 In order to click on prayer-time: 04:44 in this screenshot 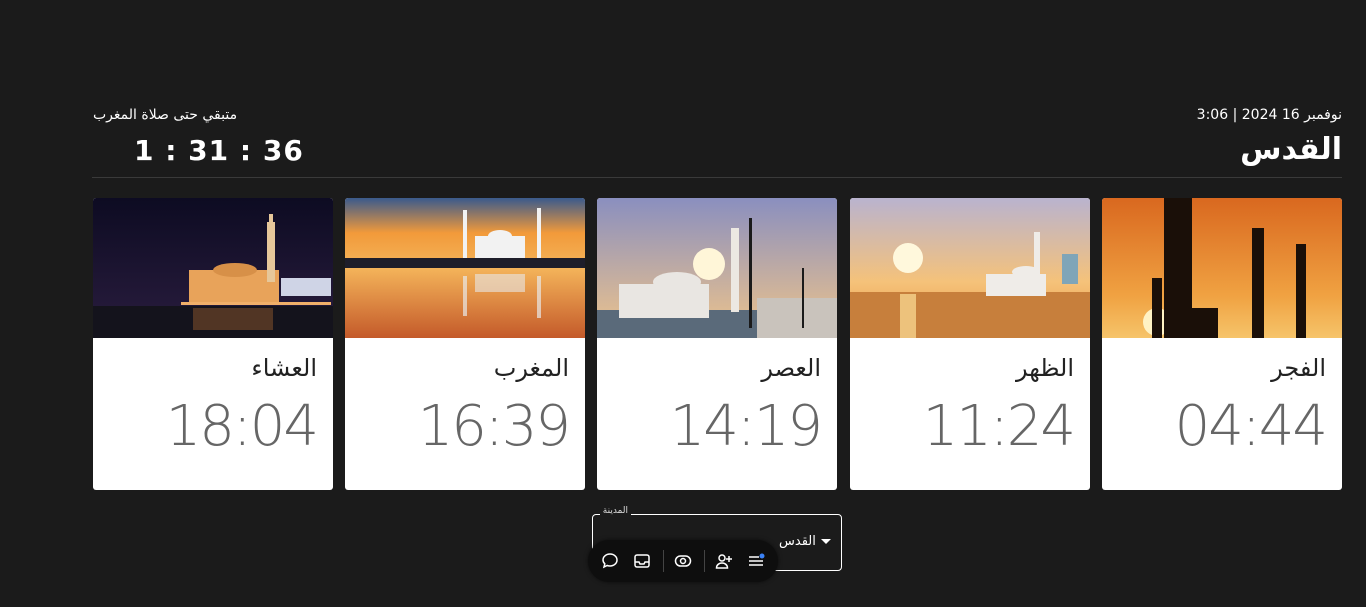, I will do `click(1251, 426)`.